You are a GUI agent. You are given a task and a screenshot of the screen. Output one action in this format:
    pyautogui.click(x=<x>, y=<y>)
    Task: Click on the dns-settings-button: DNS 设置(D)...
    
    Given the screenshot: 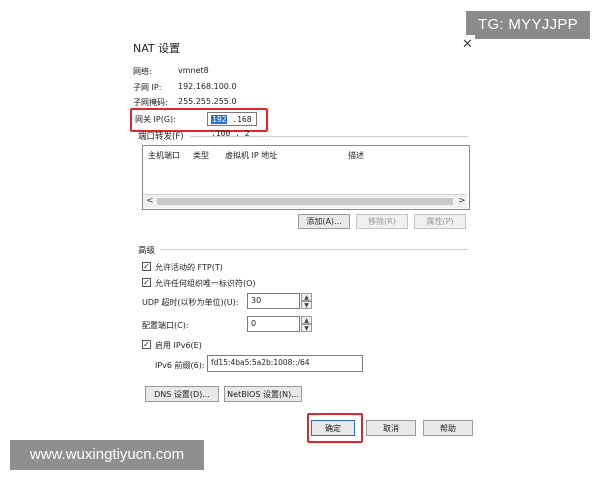 What is the action you would take?
    pyautogui.click(x=182, y=394)
    